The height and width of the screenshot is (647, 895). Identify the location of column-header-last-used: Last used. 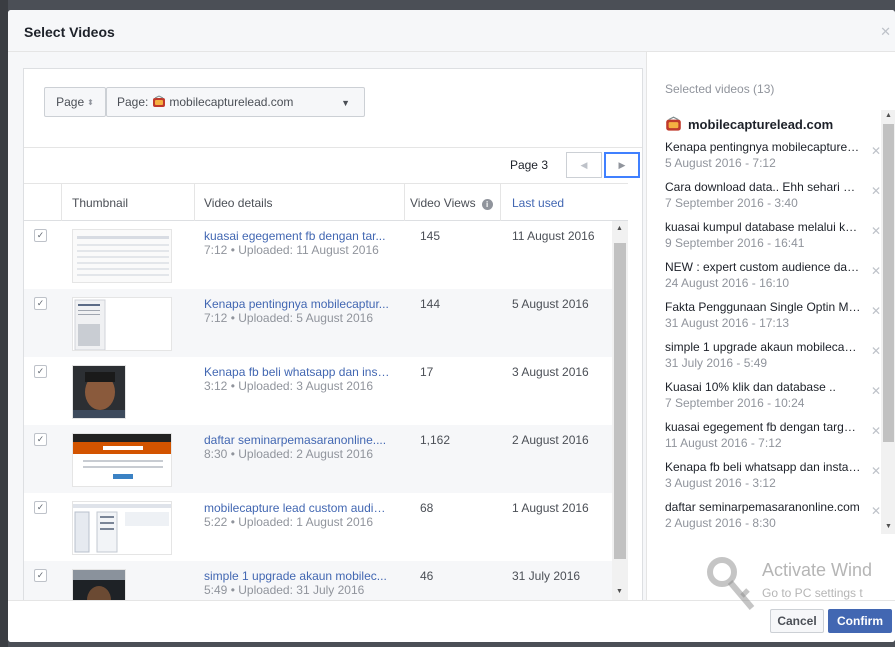
(538, 203).